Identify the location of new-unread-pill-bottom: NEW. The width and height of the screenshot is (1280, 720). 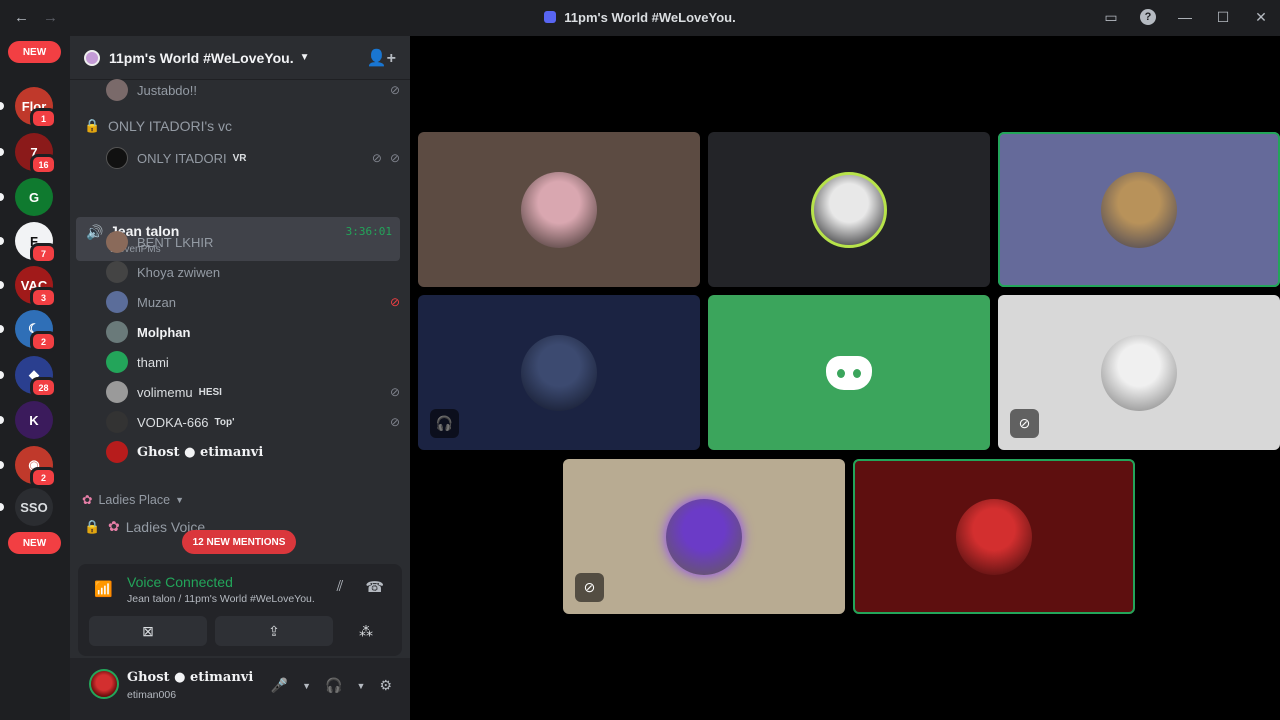
(34, 543).